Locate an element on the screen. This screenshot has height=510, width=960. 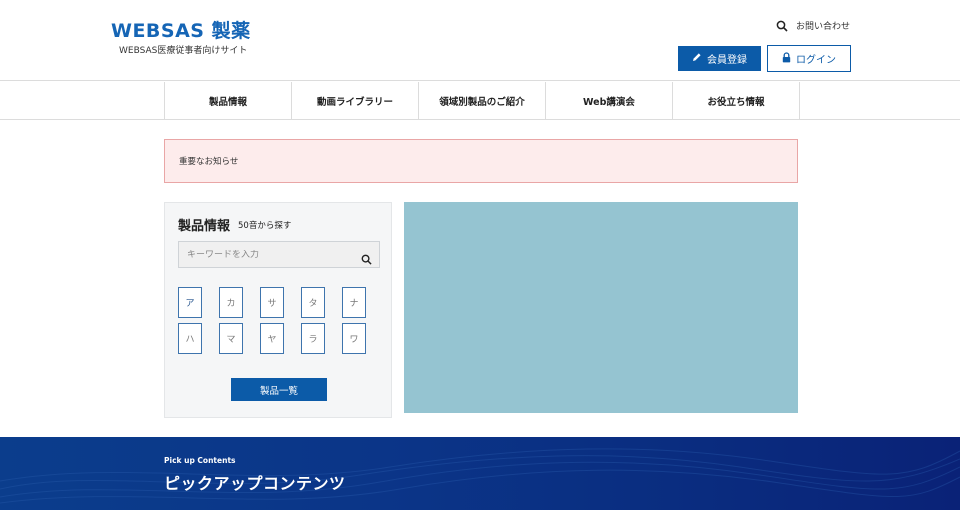
login-button: ログイン is located at coordinates (809, 58).